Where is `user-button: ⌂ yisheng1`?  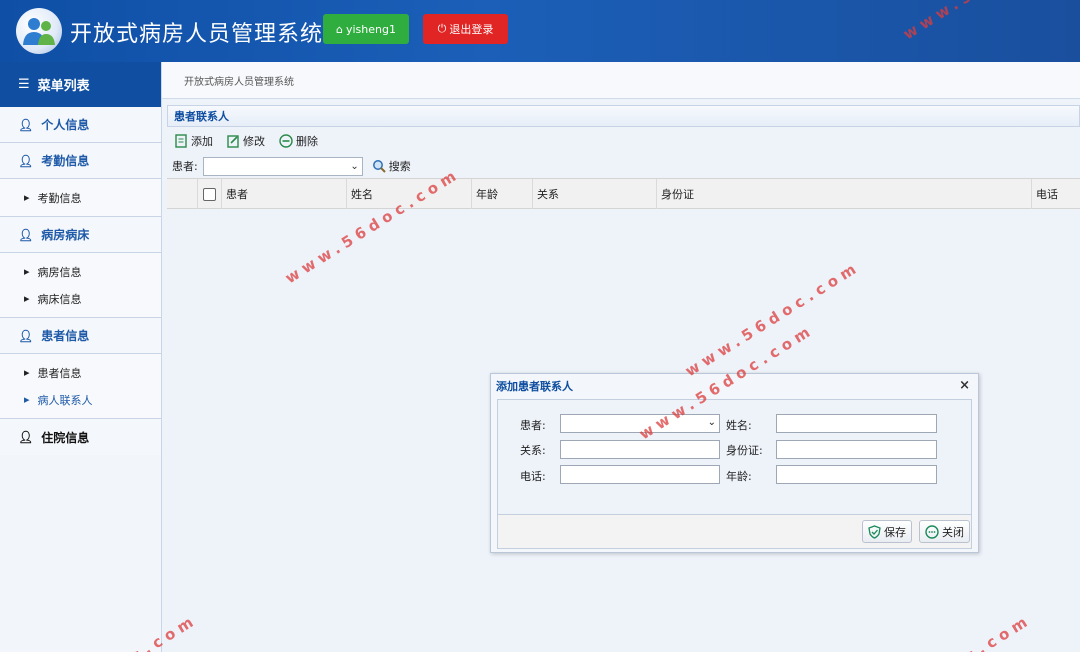
user-button: ⌂ yisheng1 is located at coordinates (366, 29).